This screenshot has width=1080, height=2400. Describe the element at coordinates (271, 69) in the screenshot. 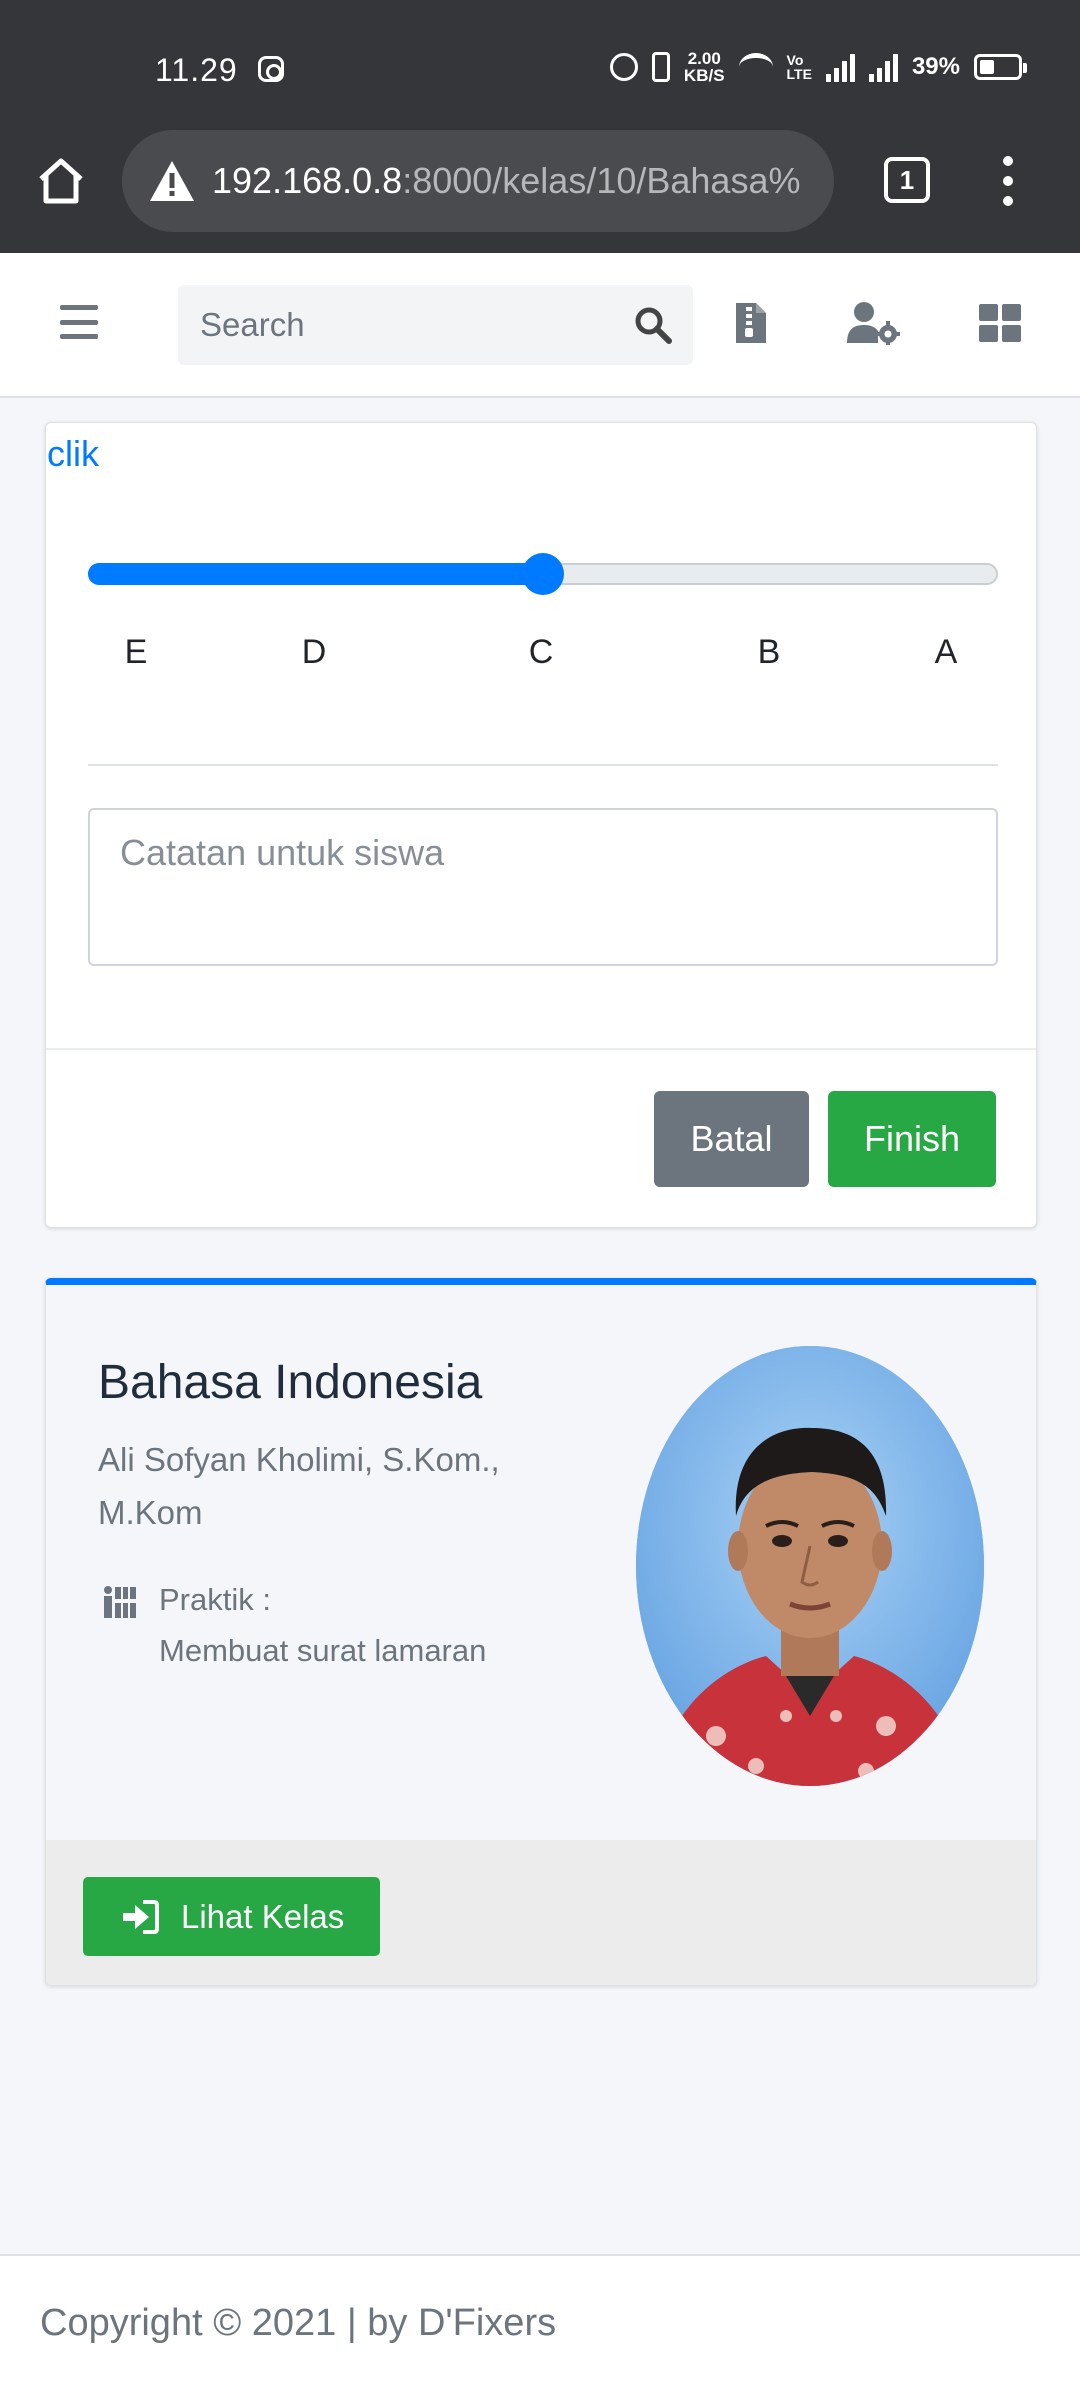

I see `instagram-notification-icon` at that location.